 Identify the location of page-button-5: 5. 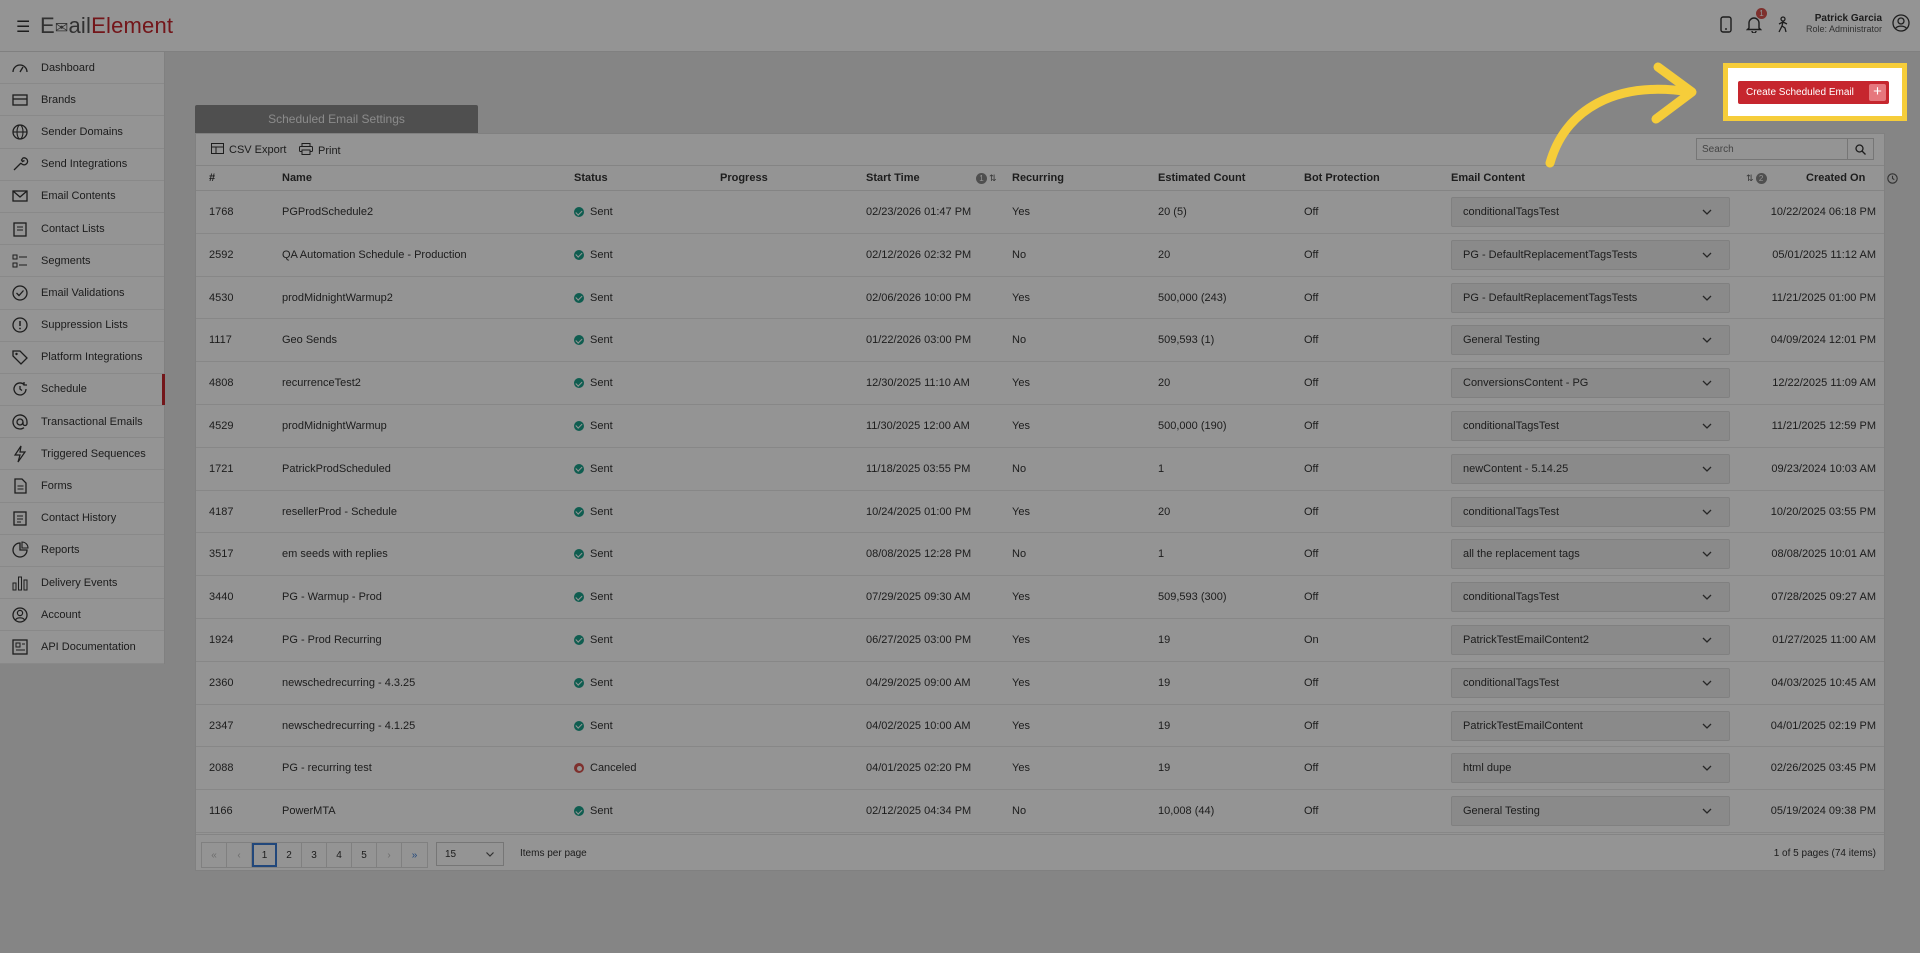
(364, 855).